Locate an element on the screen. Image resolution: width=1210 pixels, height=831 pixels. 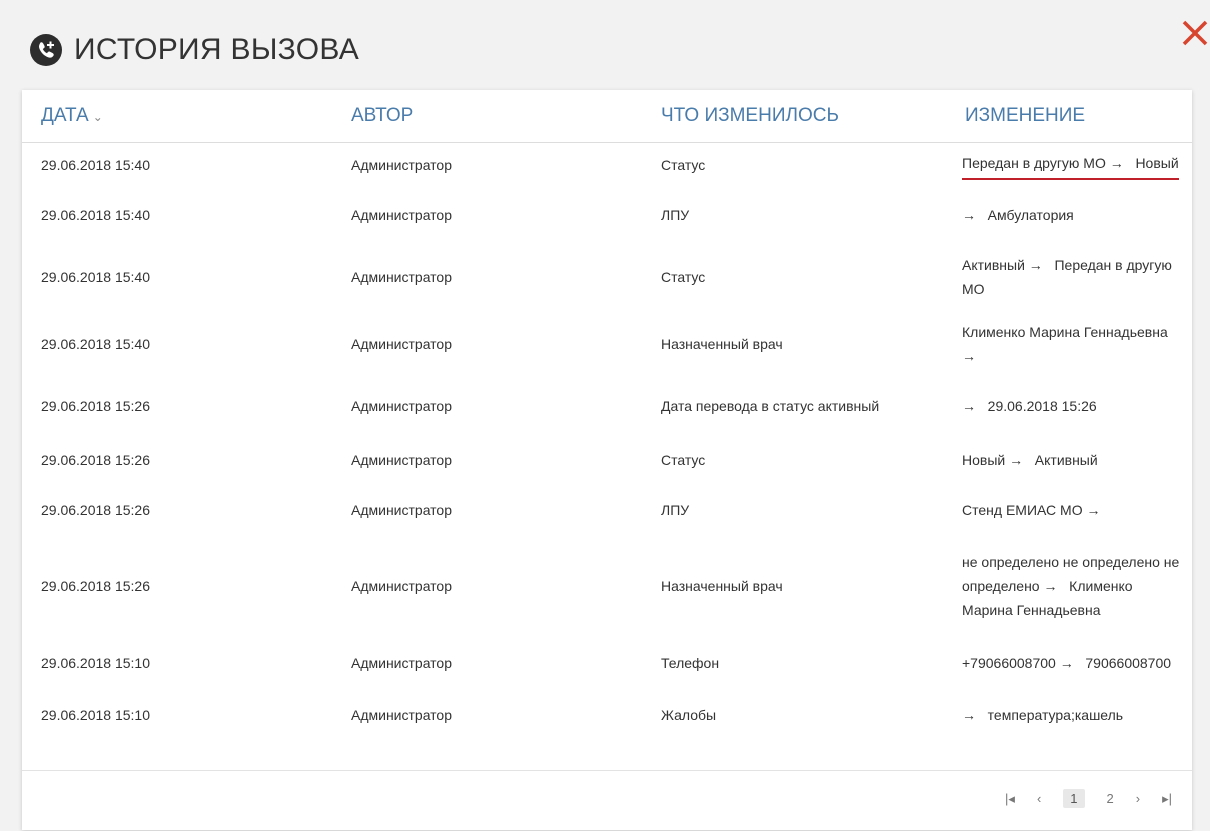
close-button is located at coordinates (1195, 33).